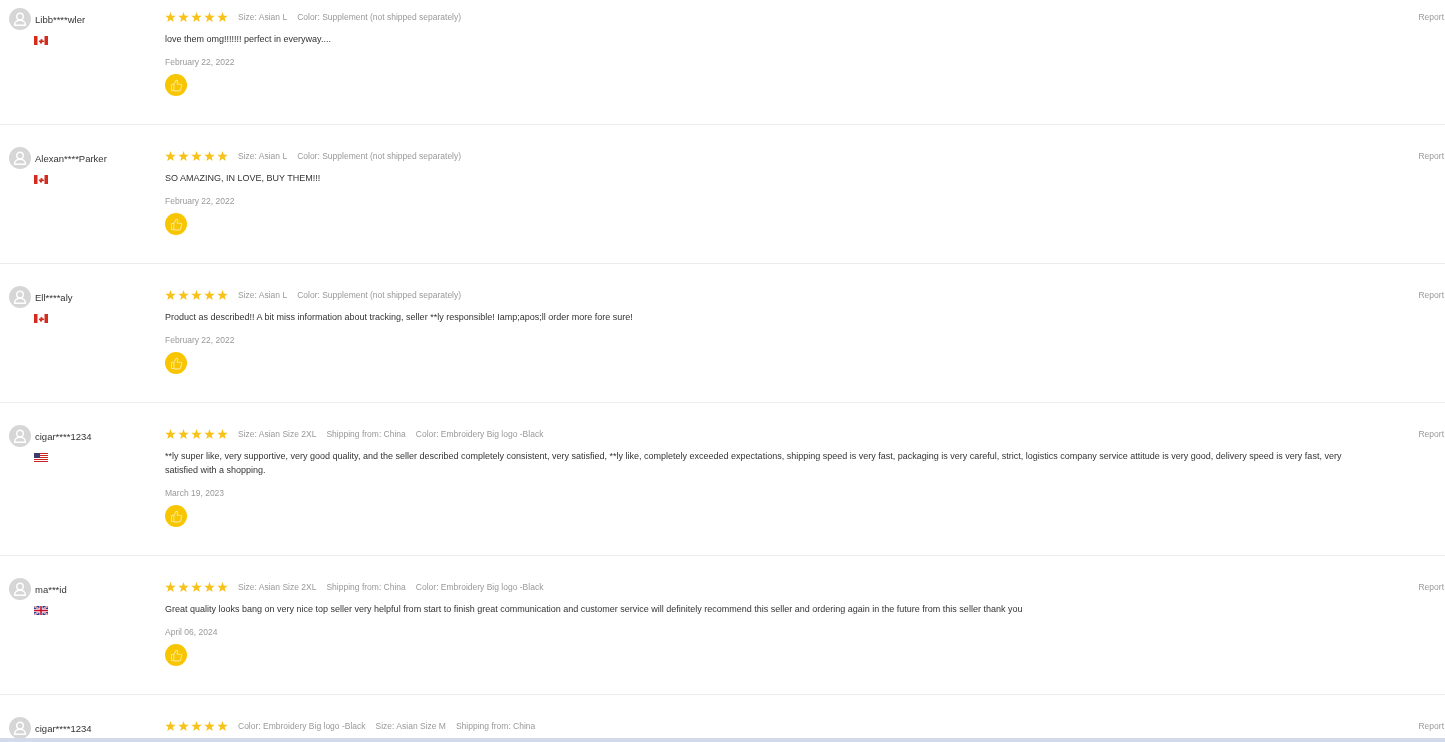 The width and height of the screenshot is (1445, 742). What do you see at coordinates (243, 178) in the screenshot?
I see `review-text: SO AMAZING, IN LOVE, BUY THEM!!!` at bounding box center [243, 178].